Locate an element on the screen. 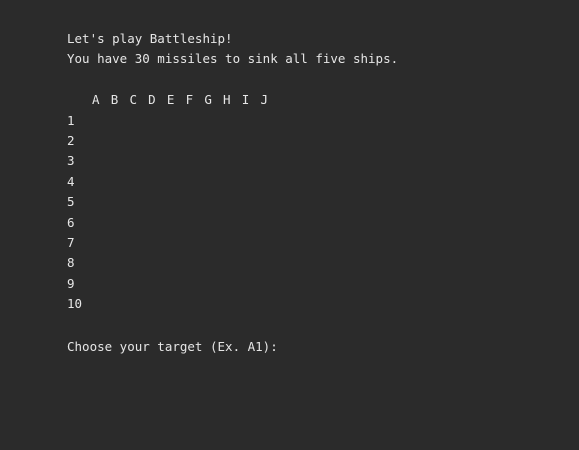  column-label: F is located at coordinates (189, 99).